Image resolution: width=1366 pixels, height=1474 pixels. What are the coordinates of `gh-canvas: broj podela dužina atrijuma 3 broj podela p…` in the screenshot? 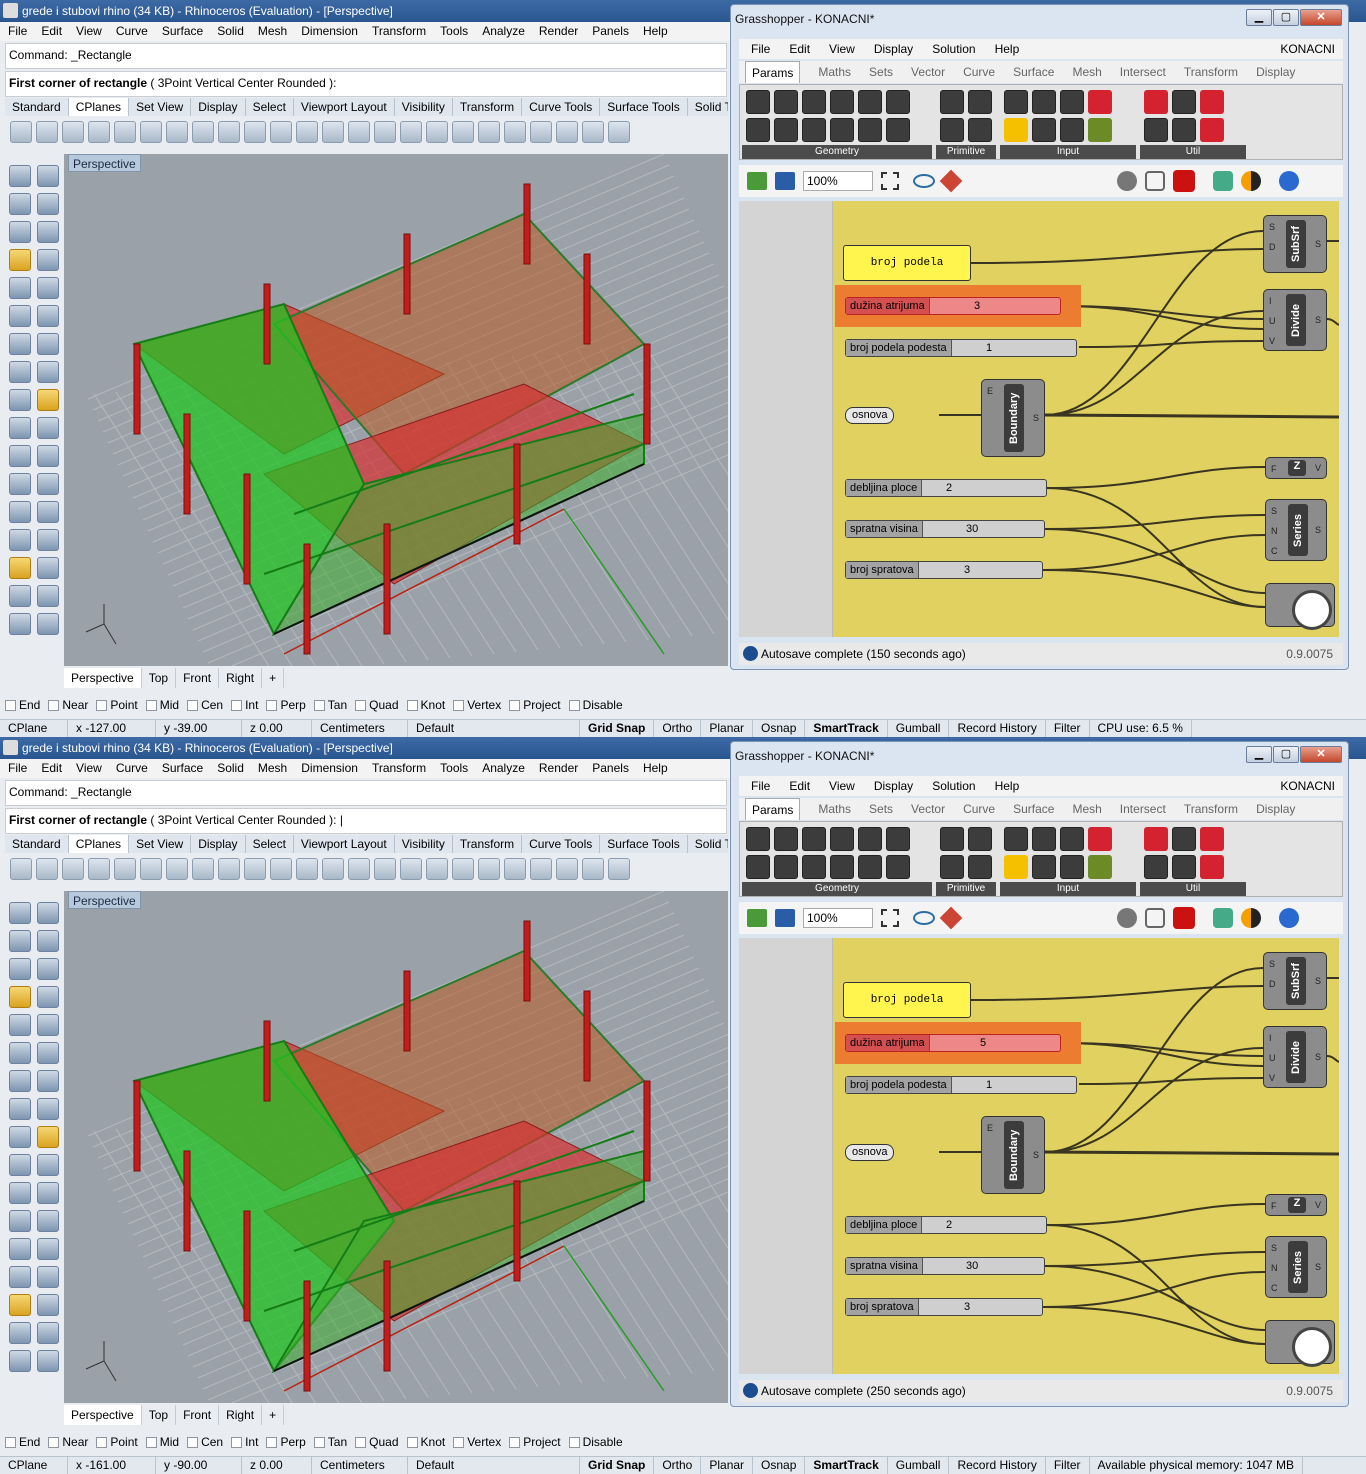 It's located at (1039, 419).